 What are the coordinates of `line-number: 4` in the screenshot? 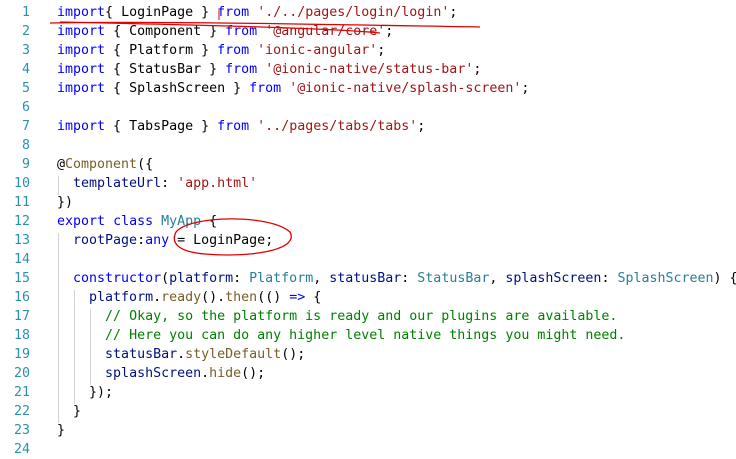 It's located at (25, 69).